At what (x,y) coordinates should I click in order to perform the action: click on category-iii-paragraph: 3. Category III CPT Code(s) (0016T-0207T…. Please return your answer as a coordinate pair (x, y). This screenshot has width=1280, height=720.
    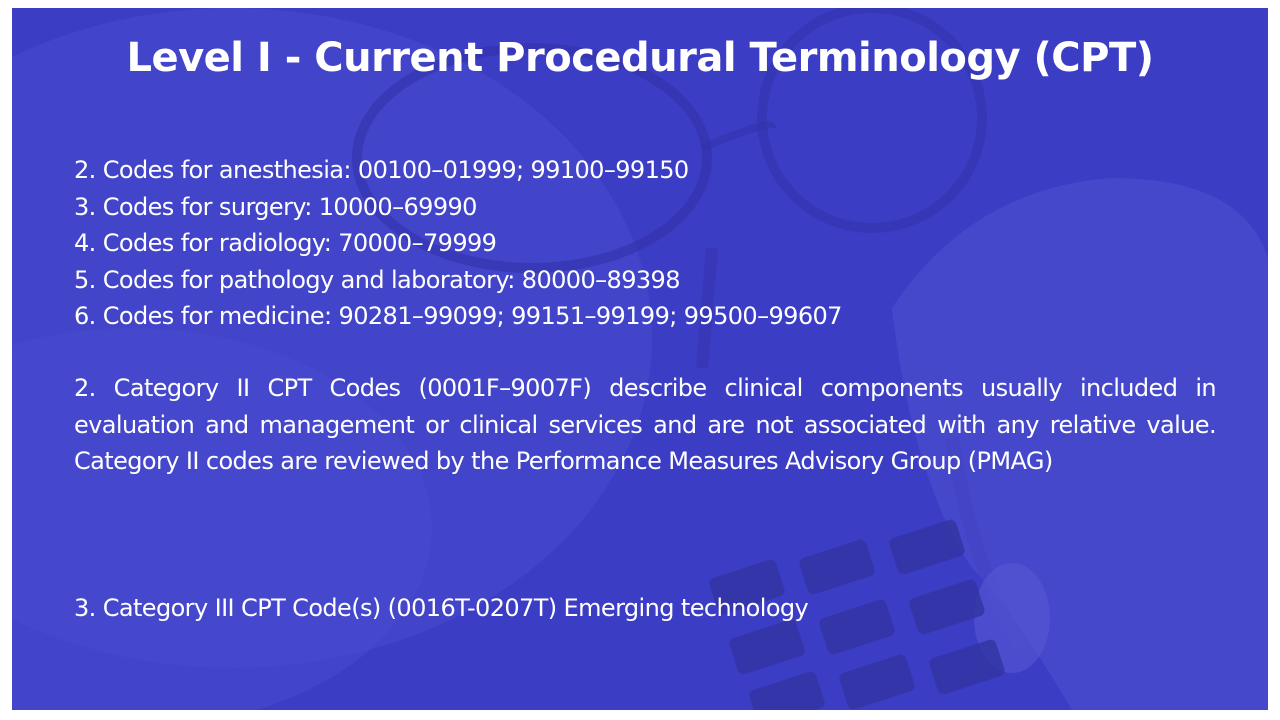
    Looking at the image, I should click on (441, 608).